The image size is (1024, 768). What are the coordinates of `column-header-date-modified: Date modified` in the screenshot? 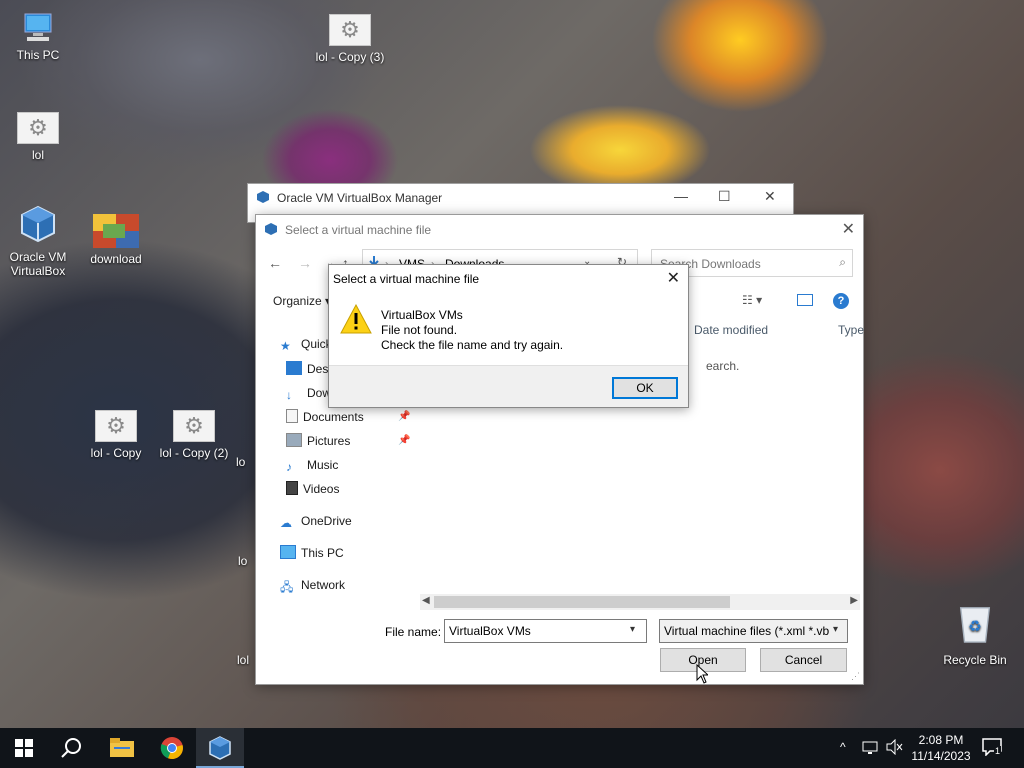 It's located at (731, 330).